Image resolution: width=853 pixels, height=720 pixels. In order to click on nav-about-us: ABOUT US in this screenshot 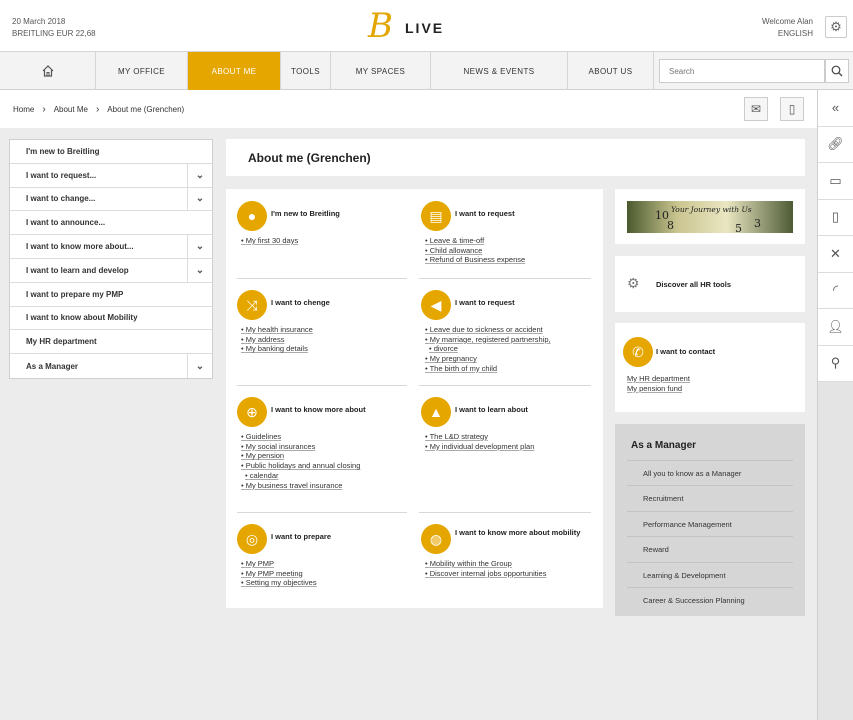, I will do `click(611, 71)`.